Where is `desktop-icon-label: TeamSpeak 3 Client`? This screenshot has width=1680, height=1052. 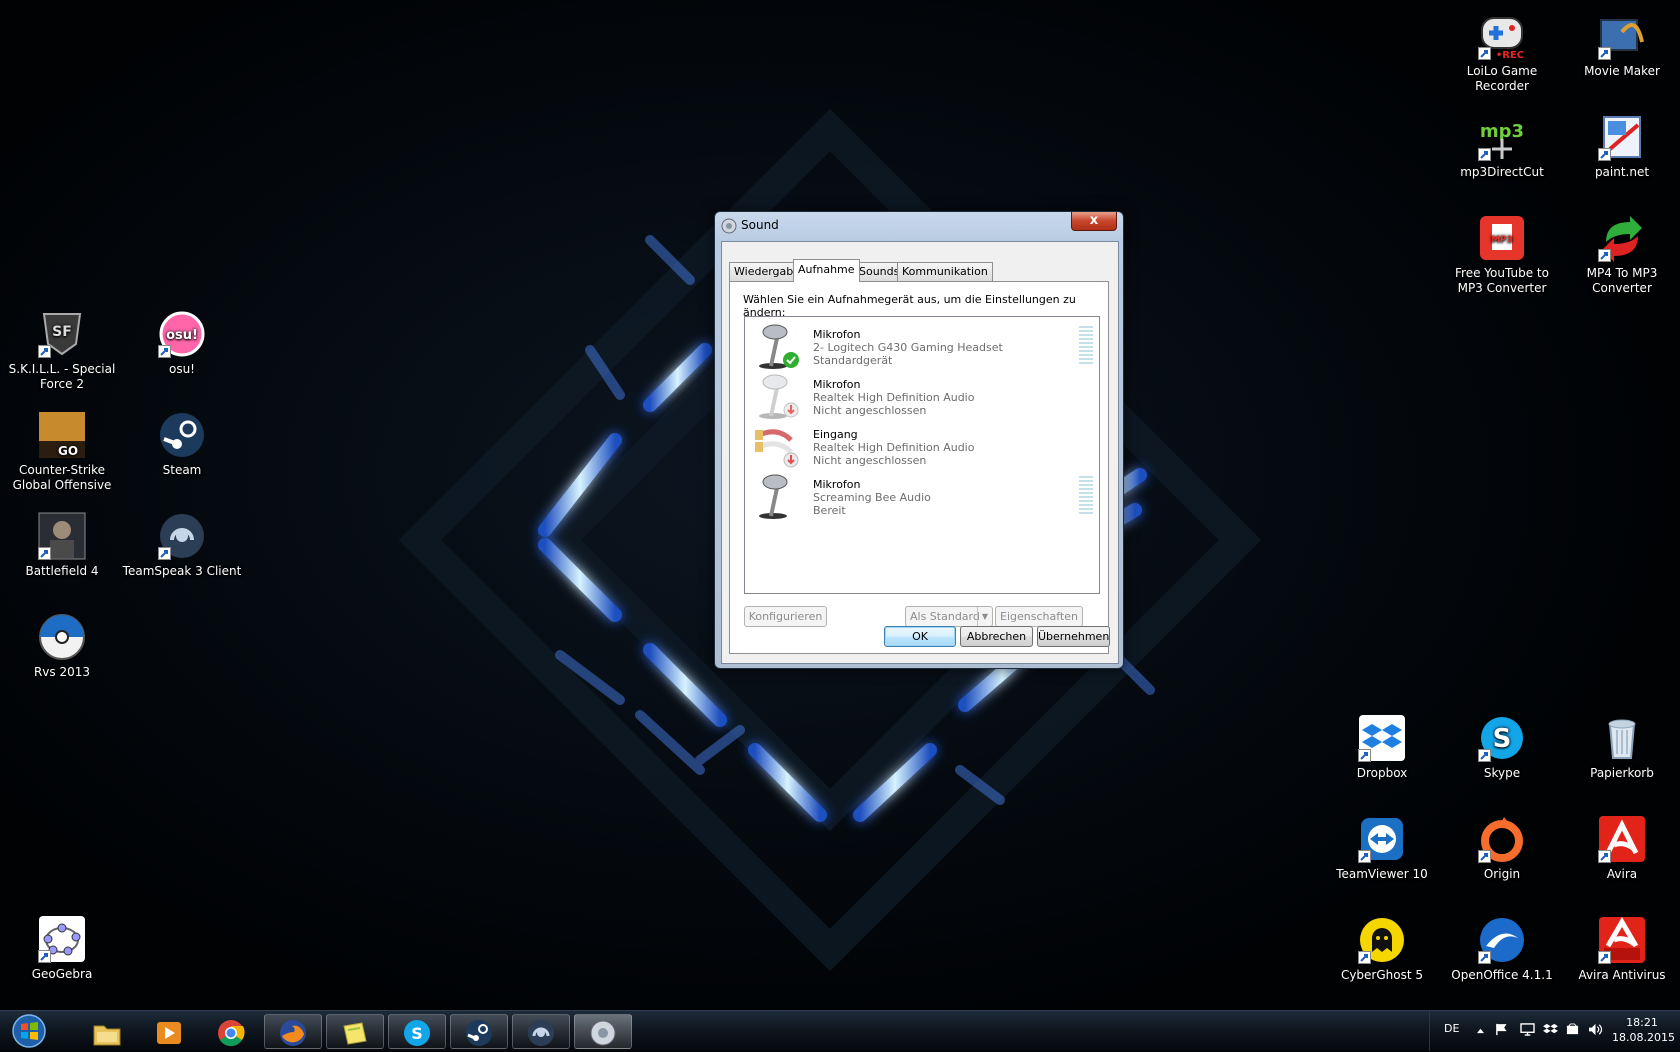 desktop-icon-label: TeamSpeak 3 Client is located at coordinates (182, 571).